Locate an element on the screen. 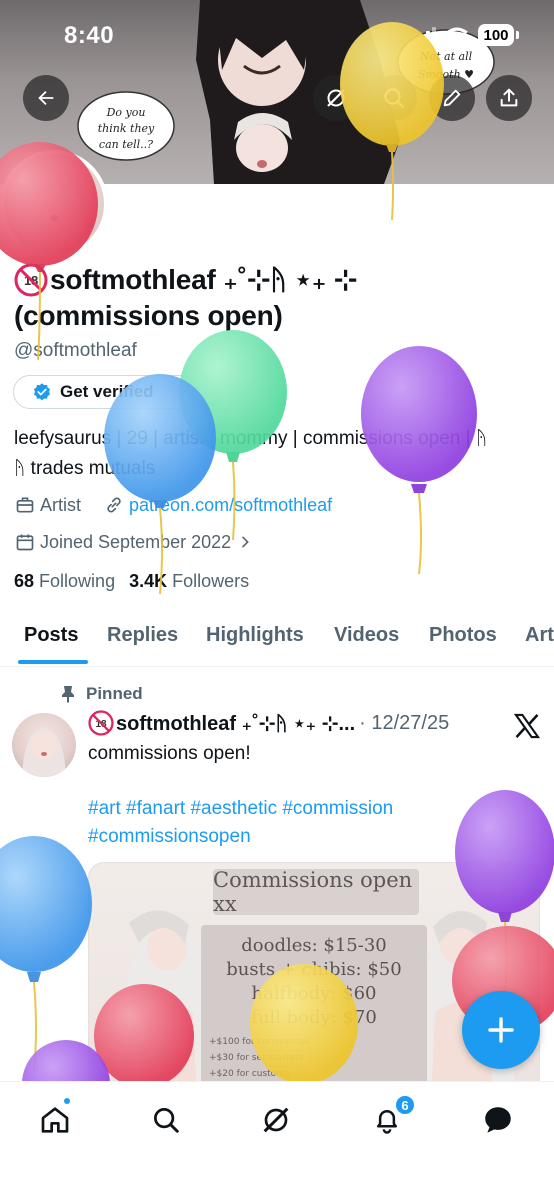 Image resolution: width=554 pixels, height=1199 pixels. messages-icon is located at coordinates (498, 1120).